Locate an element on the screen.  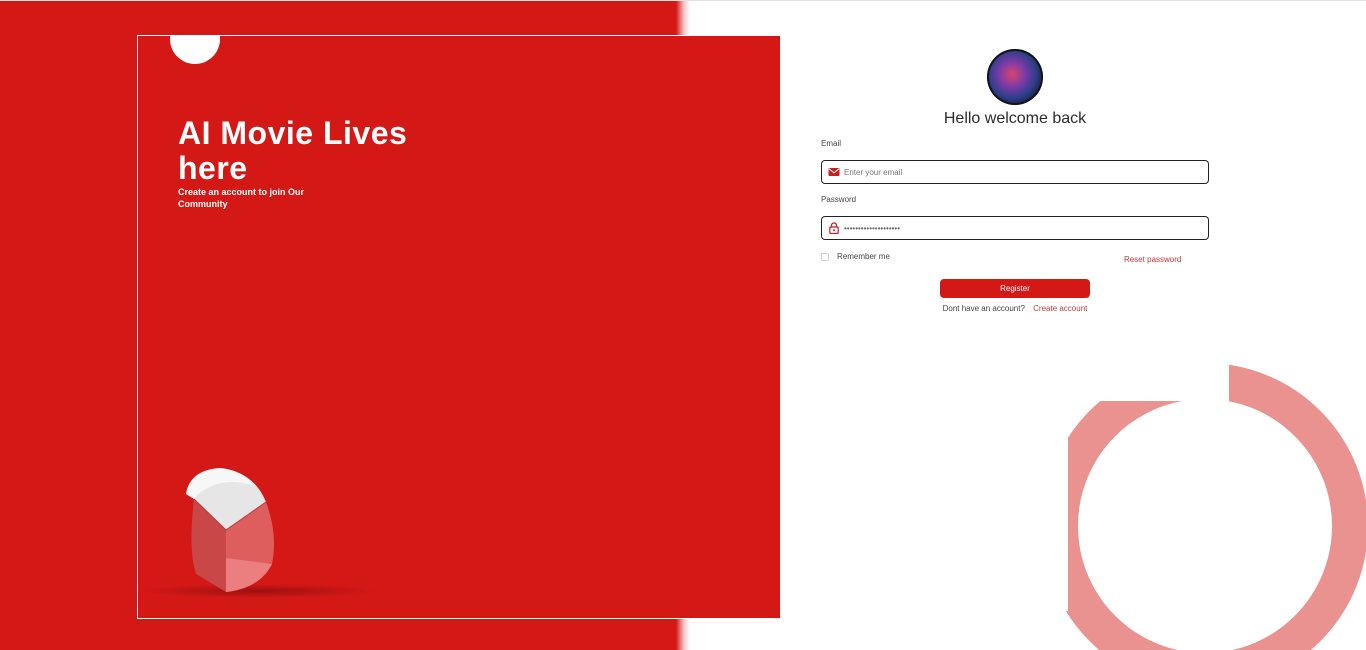
reset-password-link: Reset password is located at coordinates (1152, 259).